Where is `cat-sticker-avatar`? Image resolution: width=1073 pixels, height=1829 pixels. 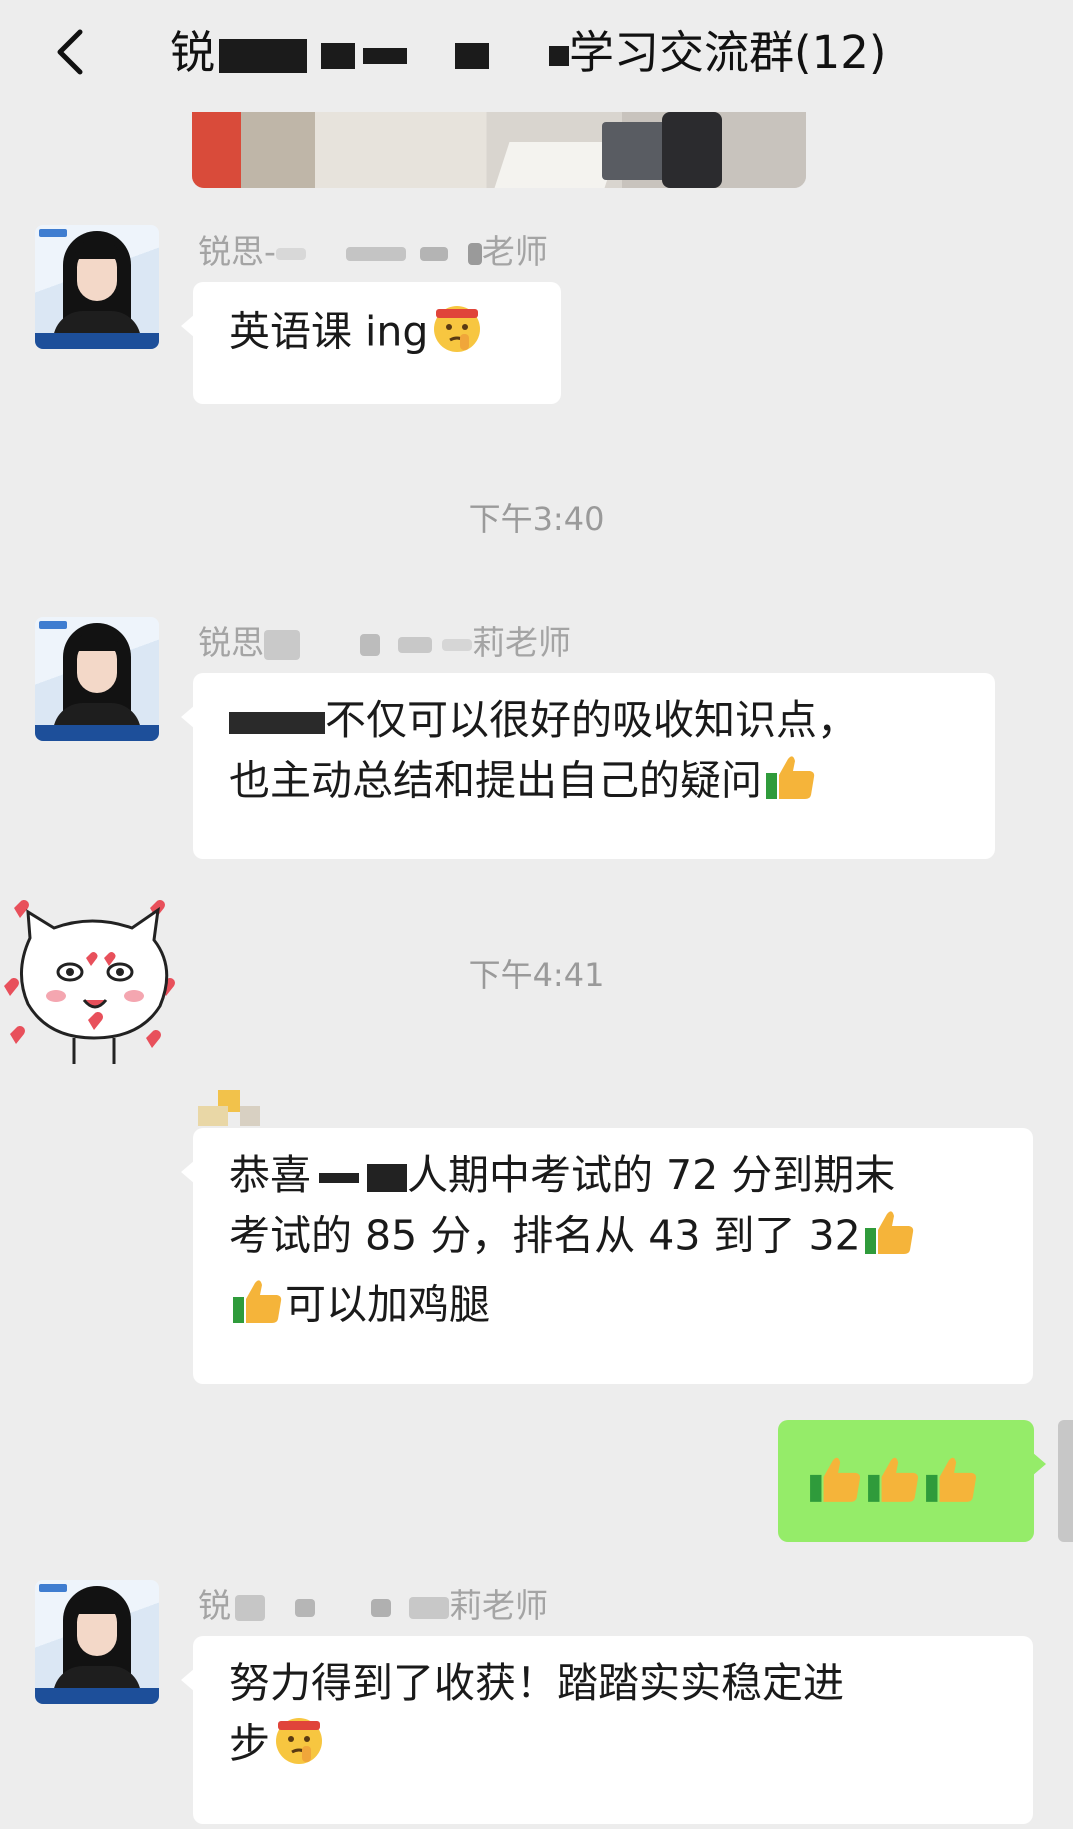
cat-sticker-avatar is located at coordinates (95, 968).